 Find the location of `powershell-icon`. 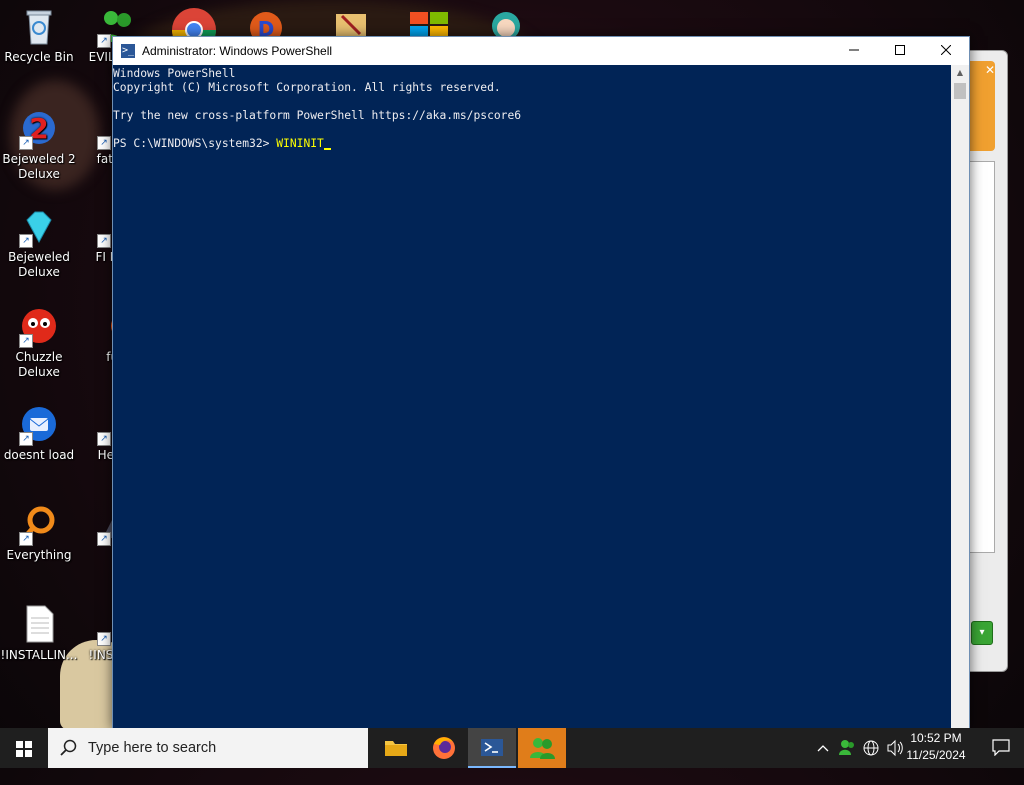

powershell-icon is located at coordinates (492, 747).